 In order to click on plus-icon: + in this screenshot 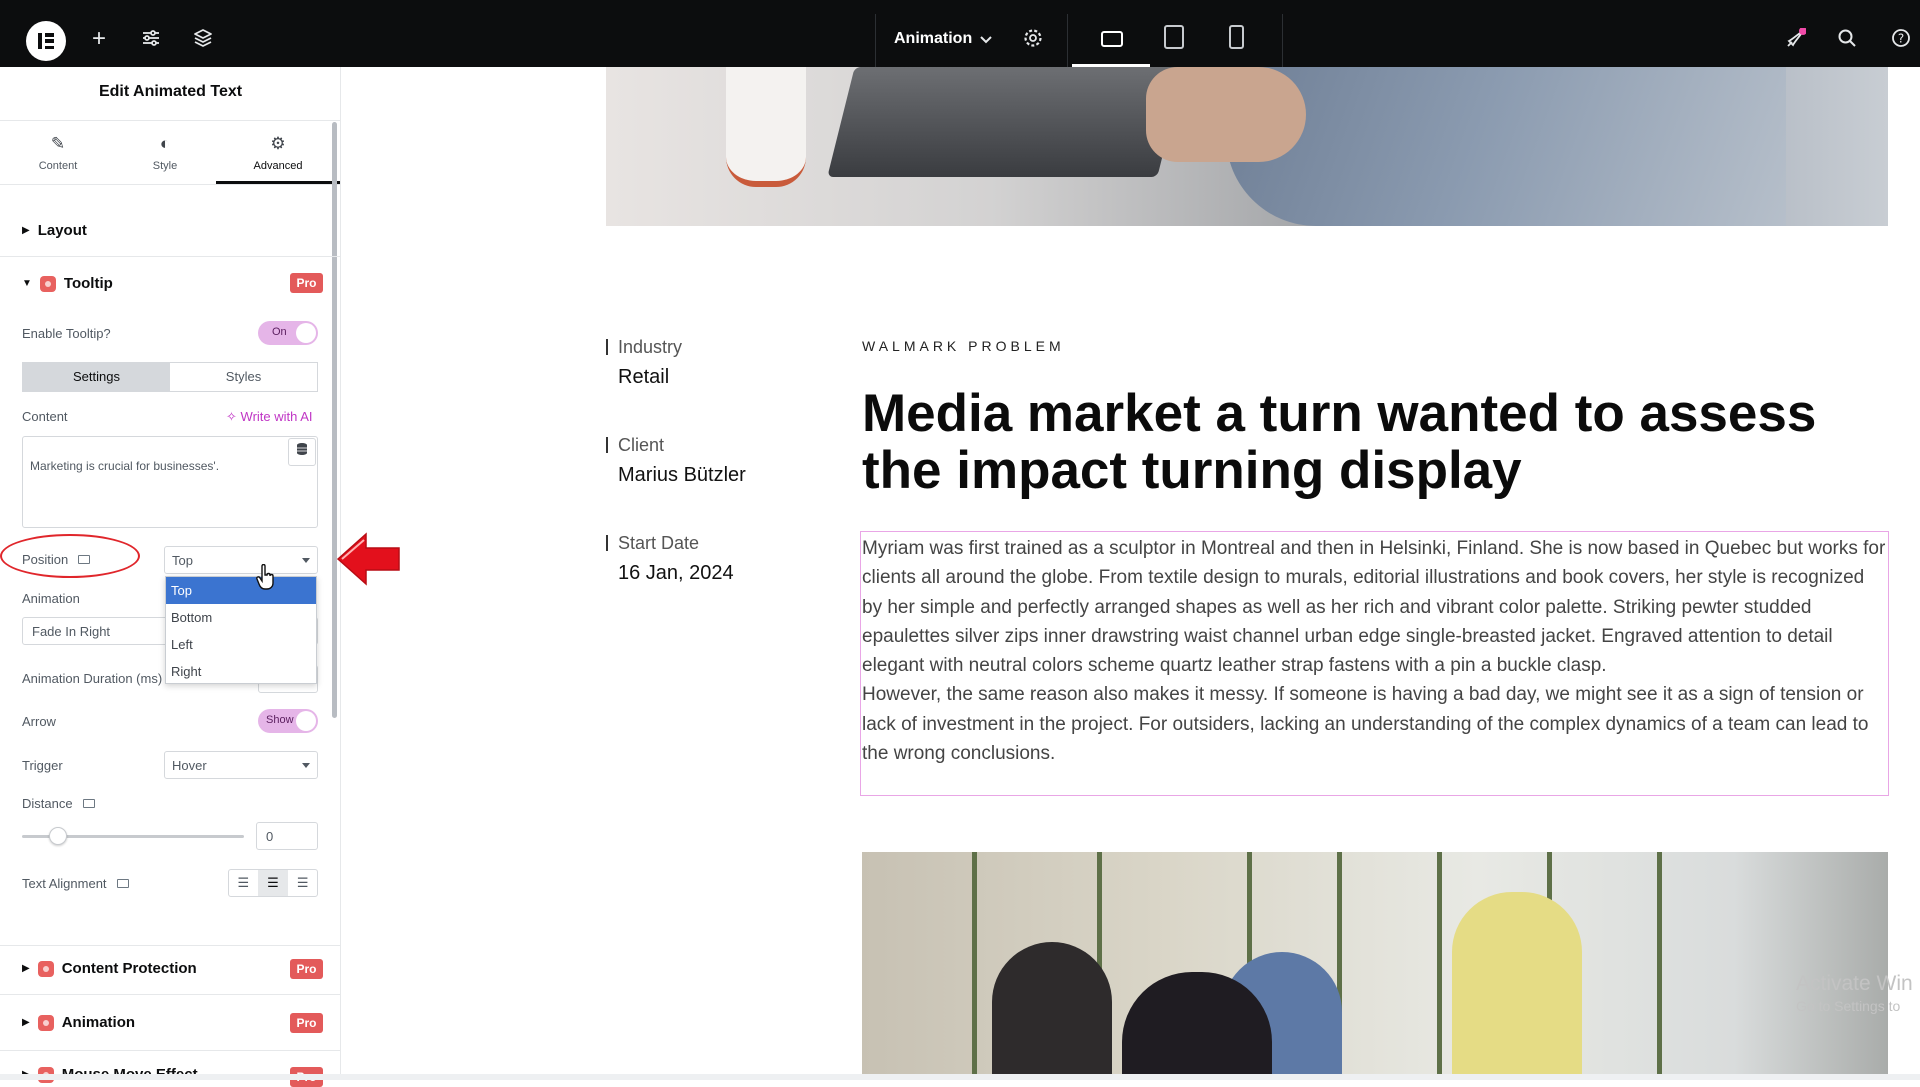, I will do `click(99, 39)`.